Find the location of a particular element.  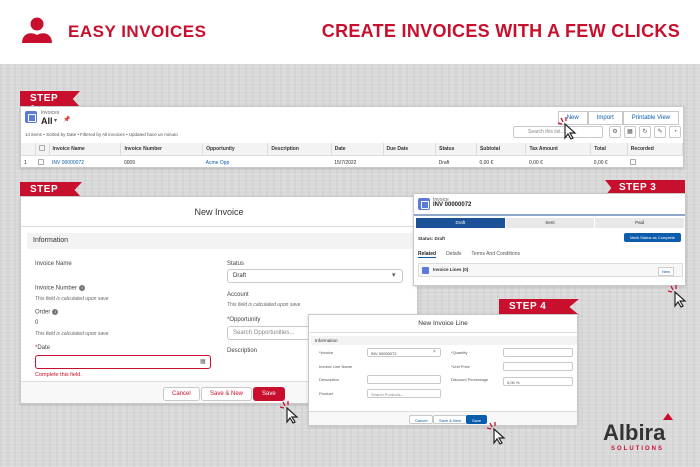

list-toolbar: ⚙ ▦ ↻ ✎ ◔ ▼ is located at coordinates (646, 132).